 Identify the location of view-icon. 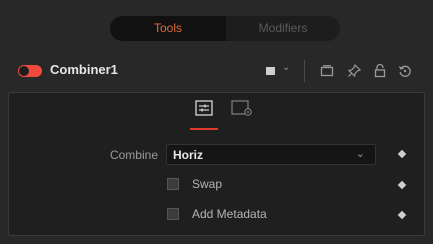
(327, 71).